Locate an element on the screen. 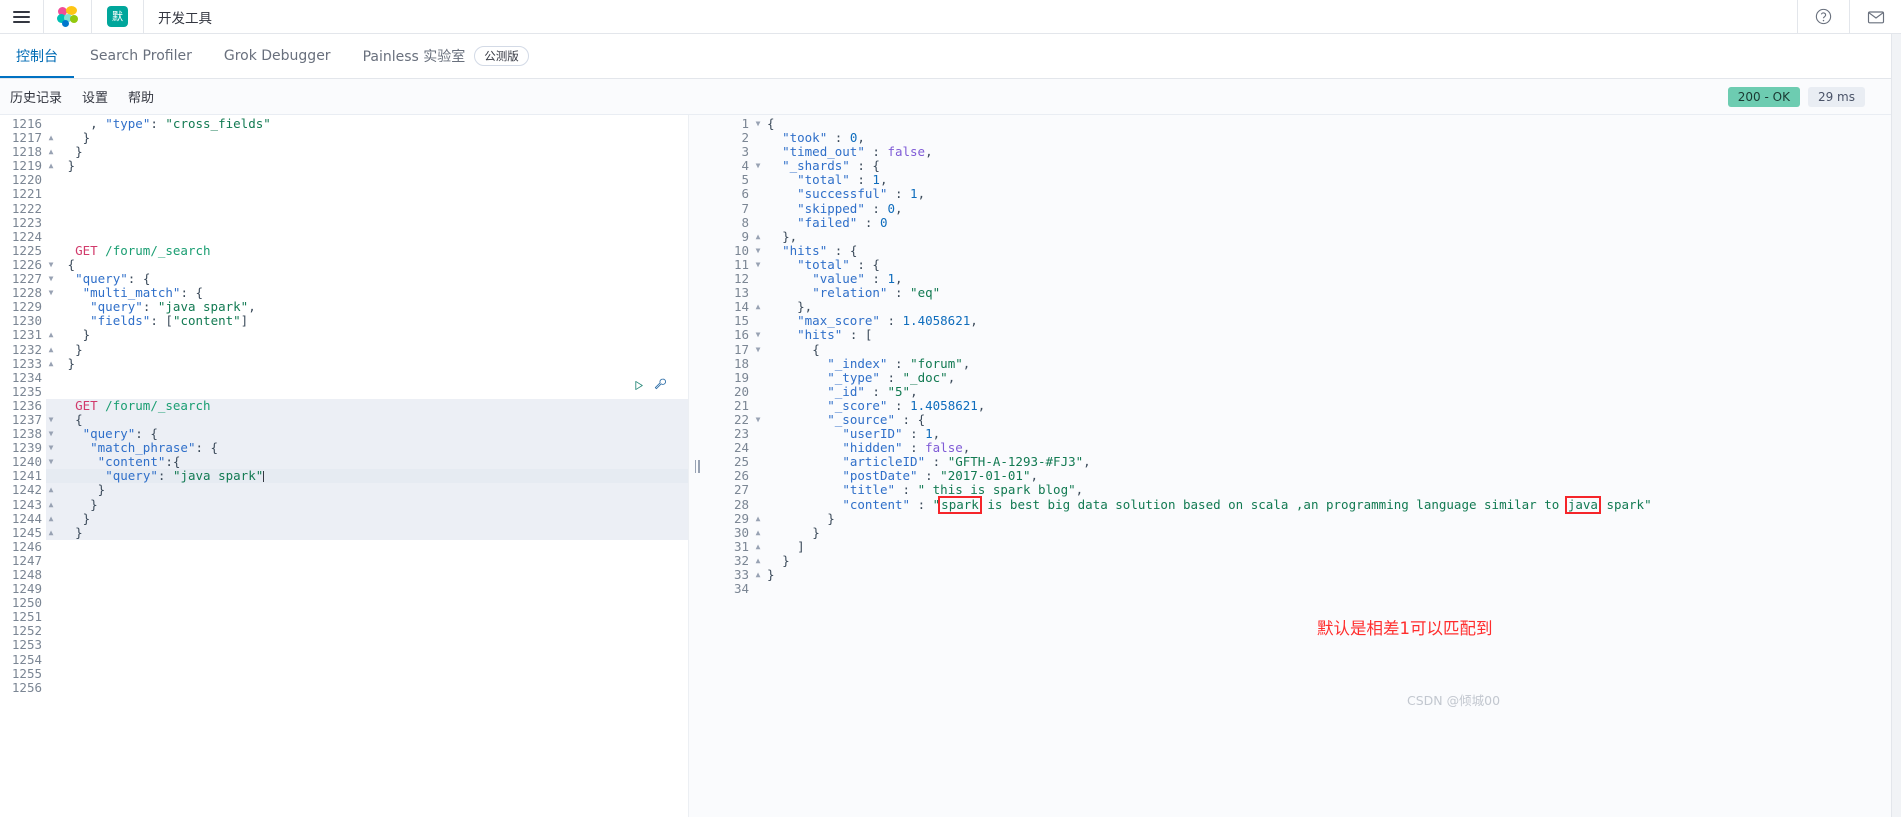 The width and height of the screenshot is (1901, 817). code-line: 1252 is located at coordinates (344, 631).